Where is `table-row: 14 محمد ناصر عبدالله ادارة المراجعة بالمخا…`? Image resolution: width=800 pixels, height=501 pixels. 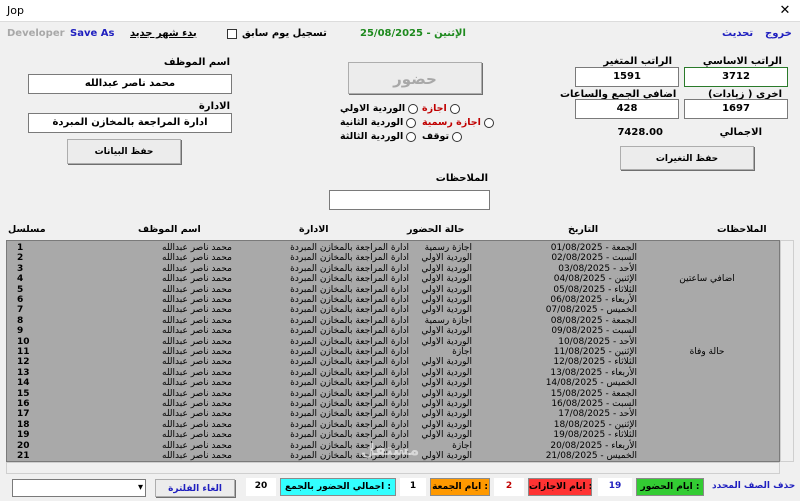
table-row: 14 محمد ناصر عبدالله ادارة المراجعة بالمخا… is located at coordinates (393, 383).